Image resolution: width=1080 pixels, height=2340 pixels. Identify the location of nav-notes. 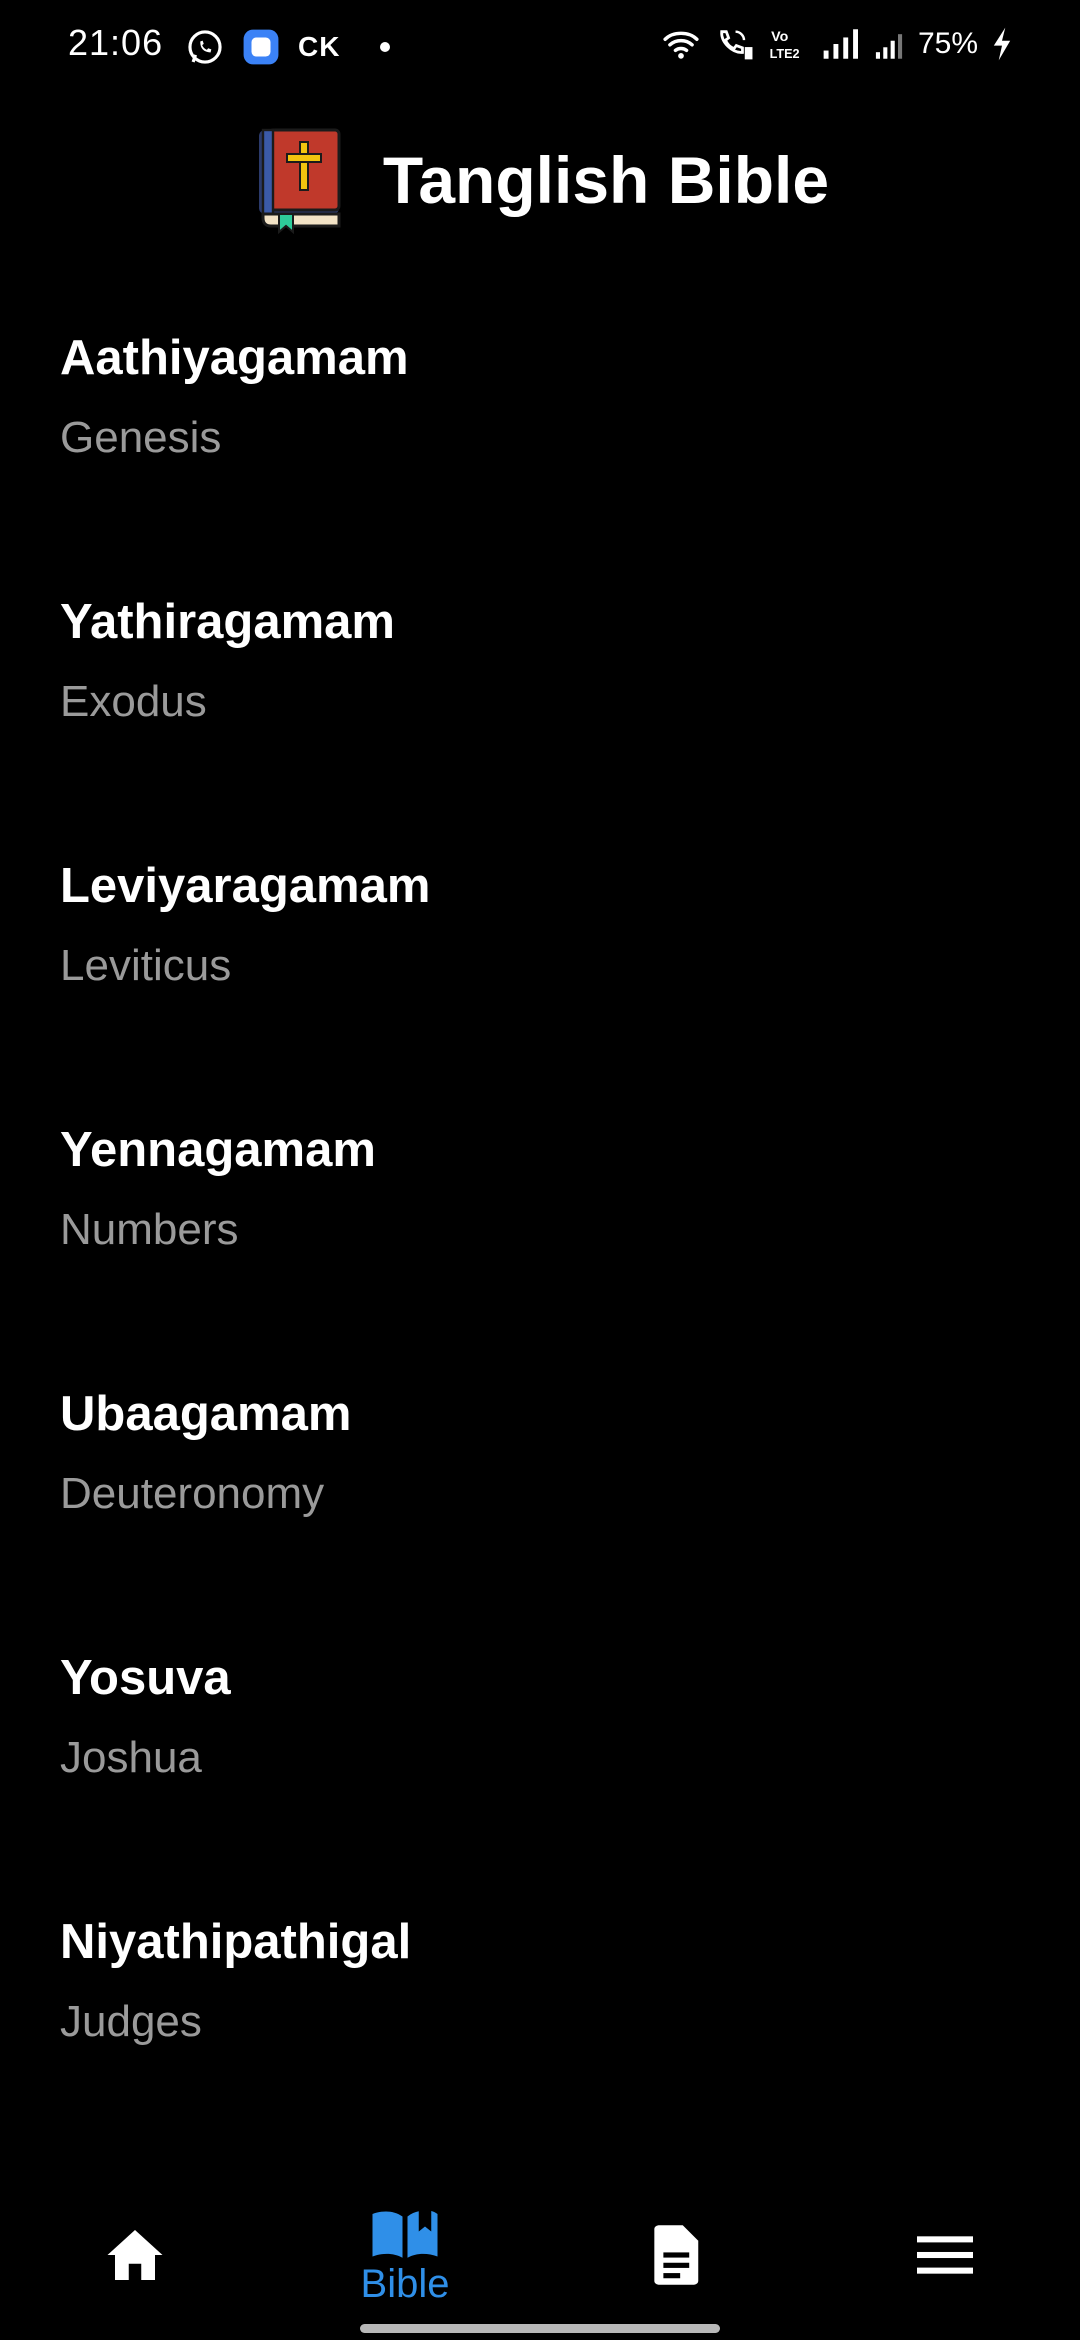
(675, 2255).